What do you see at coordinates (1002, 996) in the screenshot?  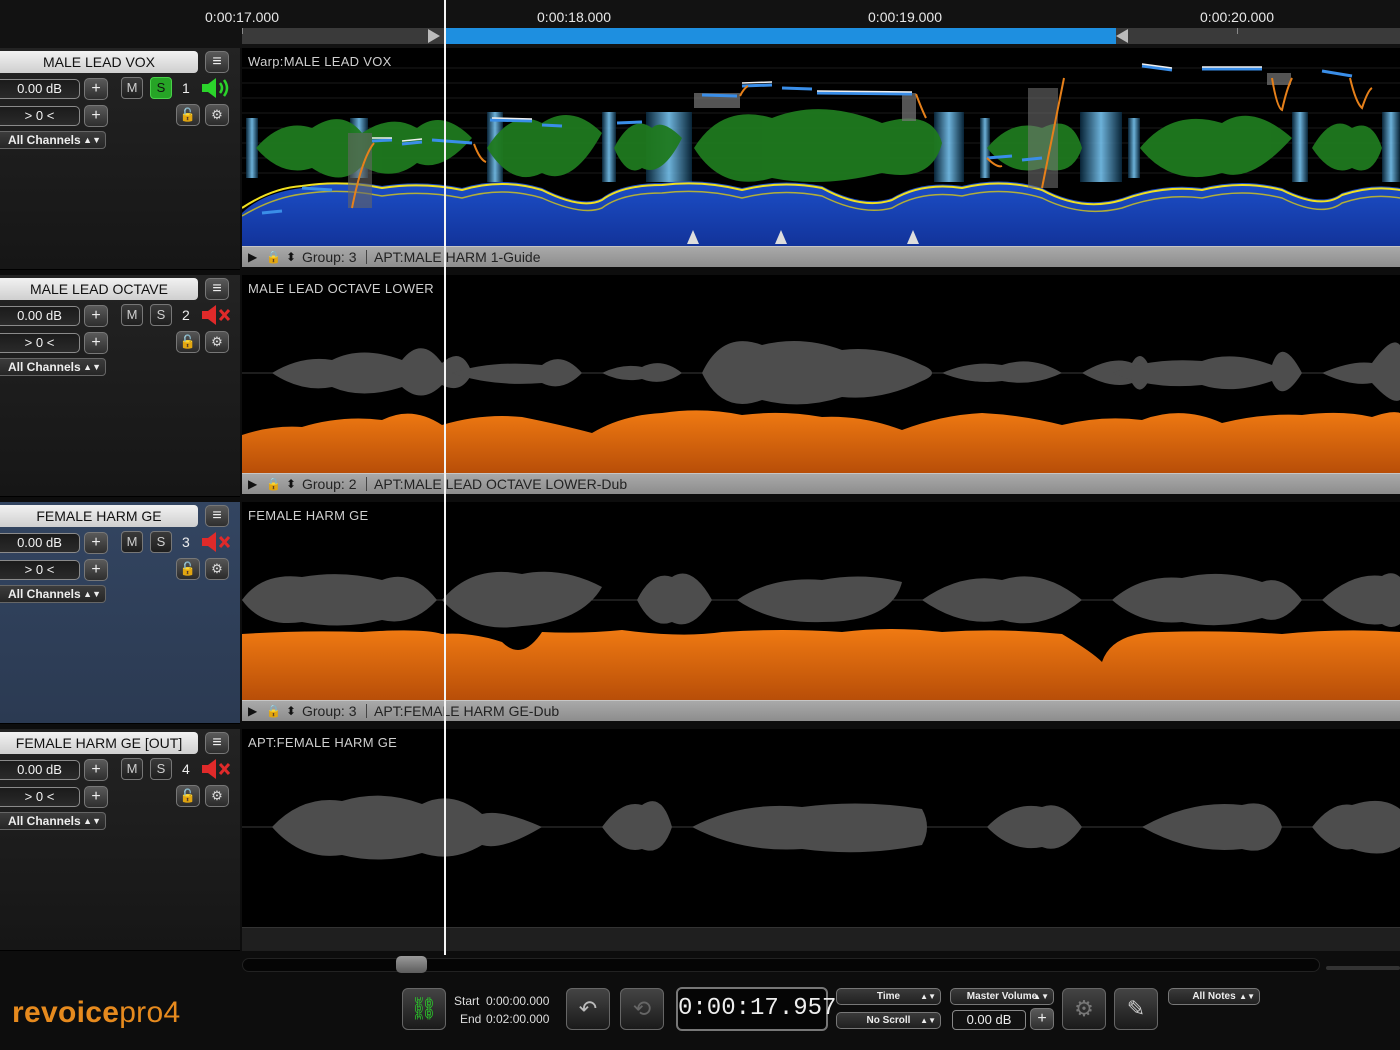 I see `master-volume-select: Master Volume ▲▼` at bounding box center [1002, 996].